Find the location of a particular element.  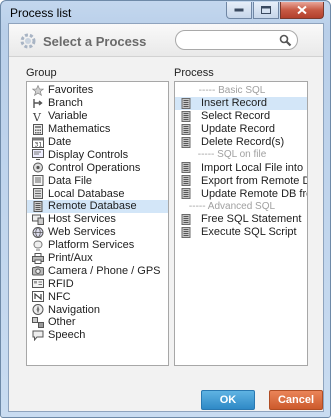

data-file-icon is located at coordinates (38, 181).